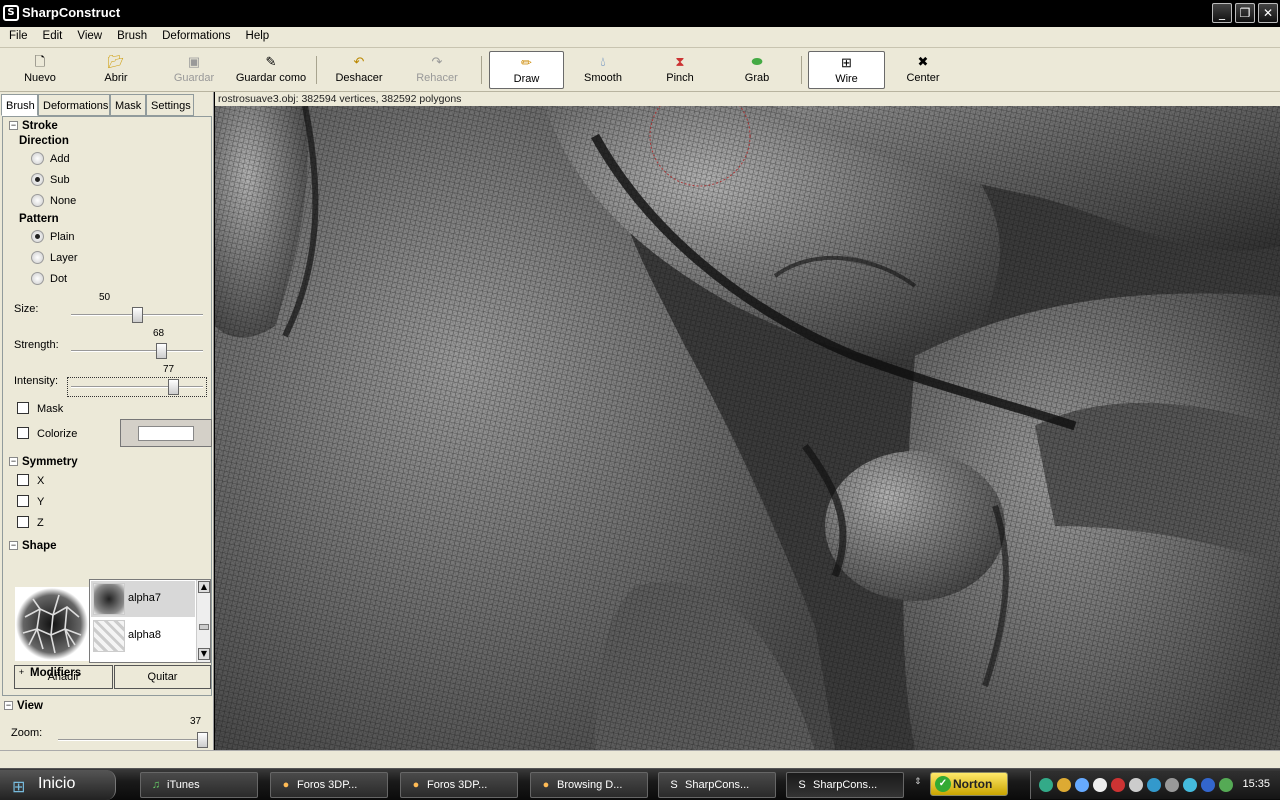  Describe the element at coordinates (199, 785) in the screenshot. I see `task-itunes: ♫ iTunes` at that location.